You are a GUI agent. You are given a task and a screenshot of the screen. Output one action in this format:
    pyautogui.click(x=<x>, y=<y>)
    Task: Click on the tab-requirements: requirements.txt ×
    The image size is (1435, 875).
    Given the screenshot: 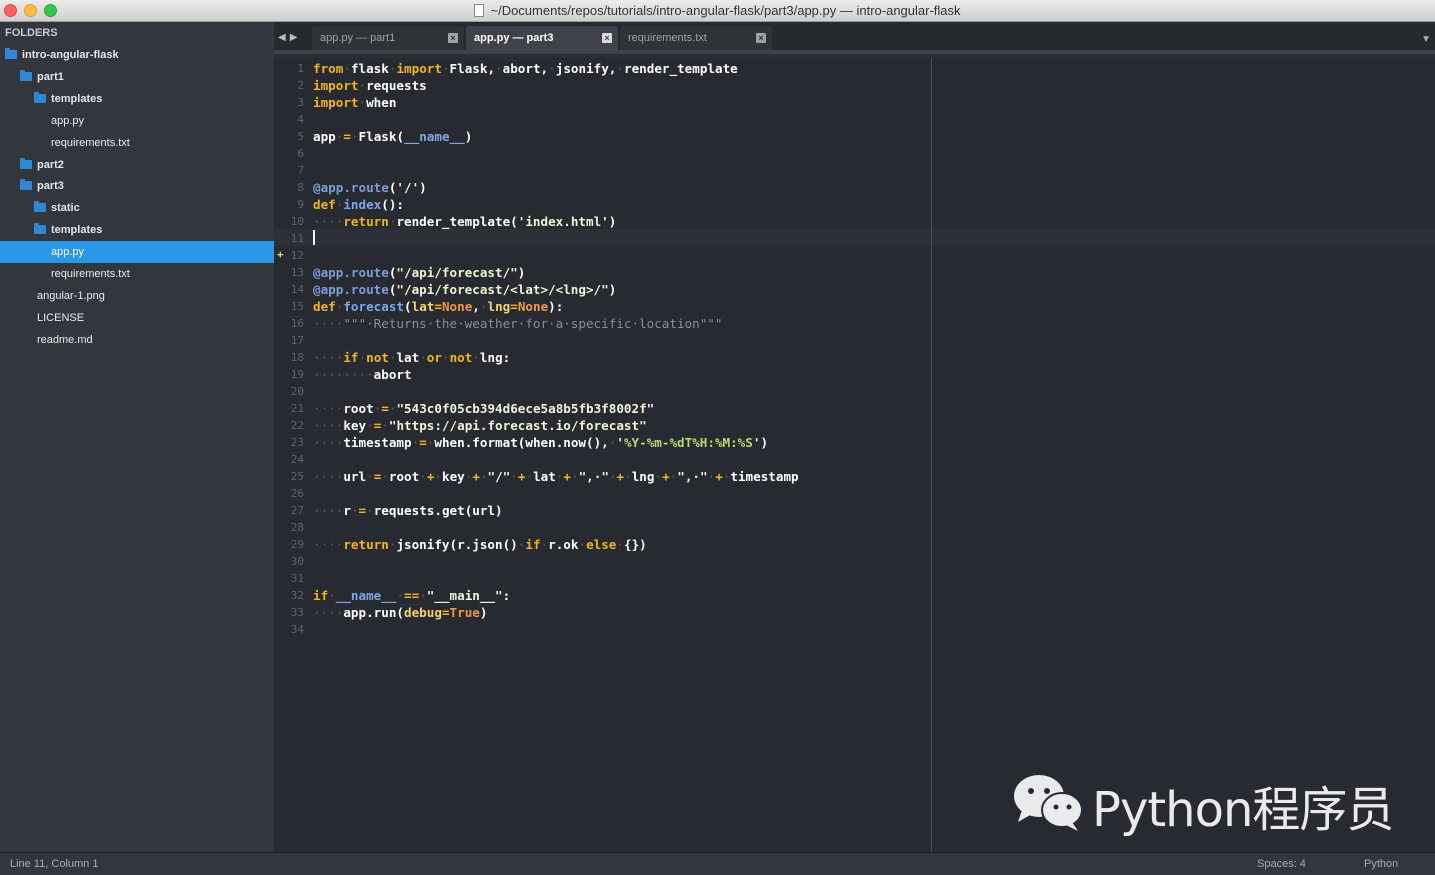 What is the action you would take?
    pyautogui.click(x=696, y=38)
    